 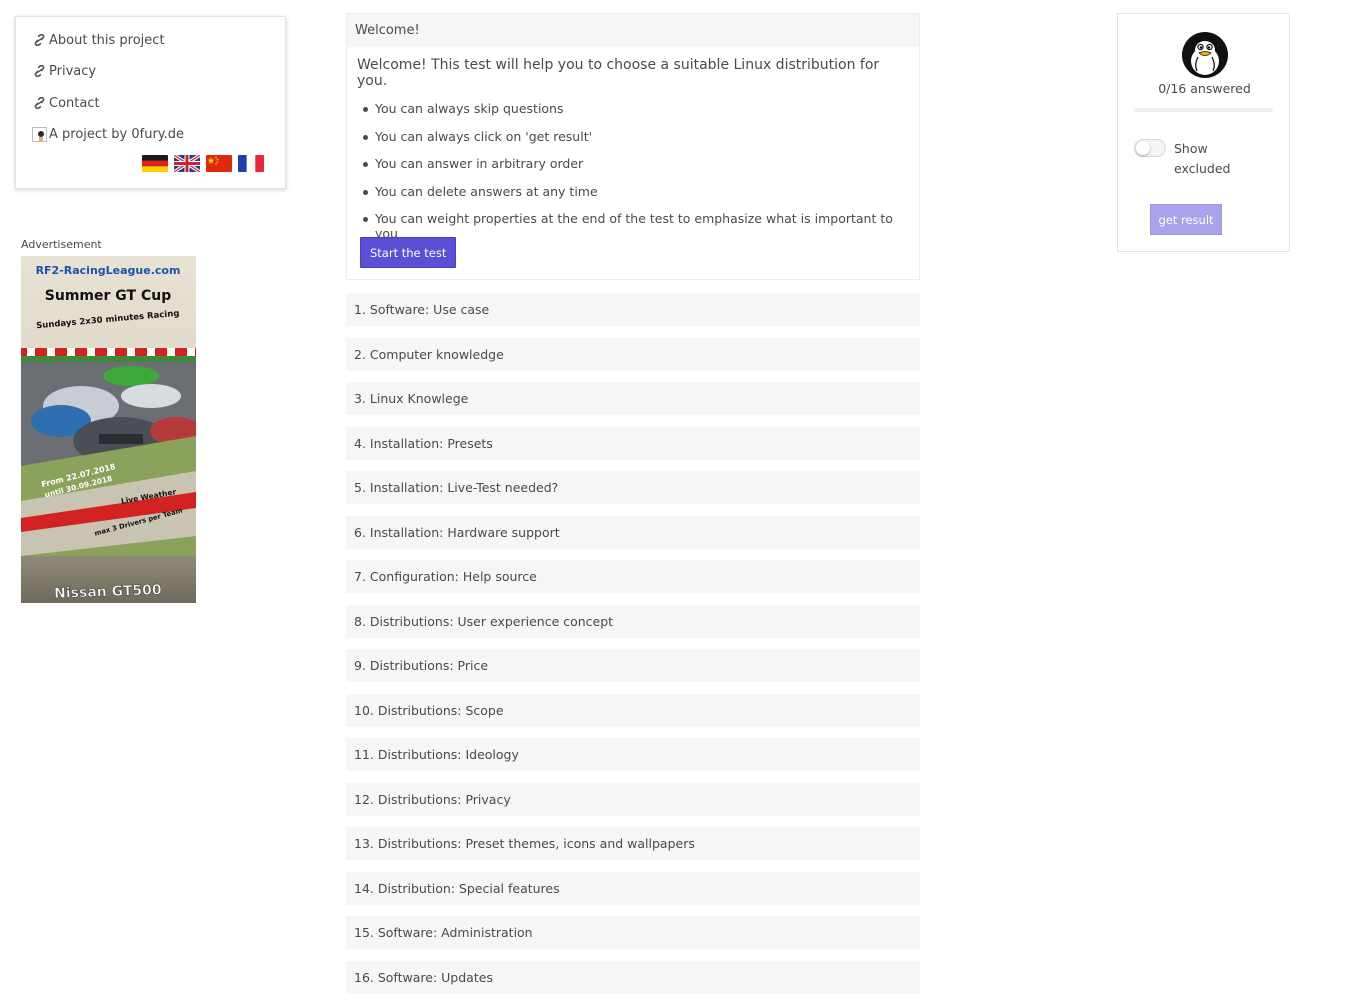 I want to click on chinese-flag-icon, so click(x=219, y=163).